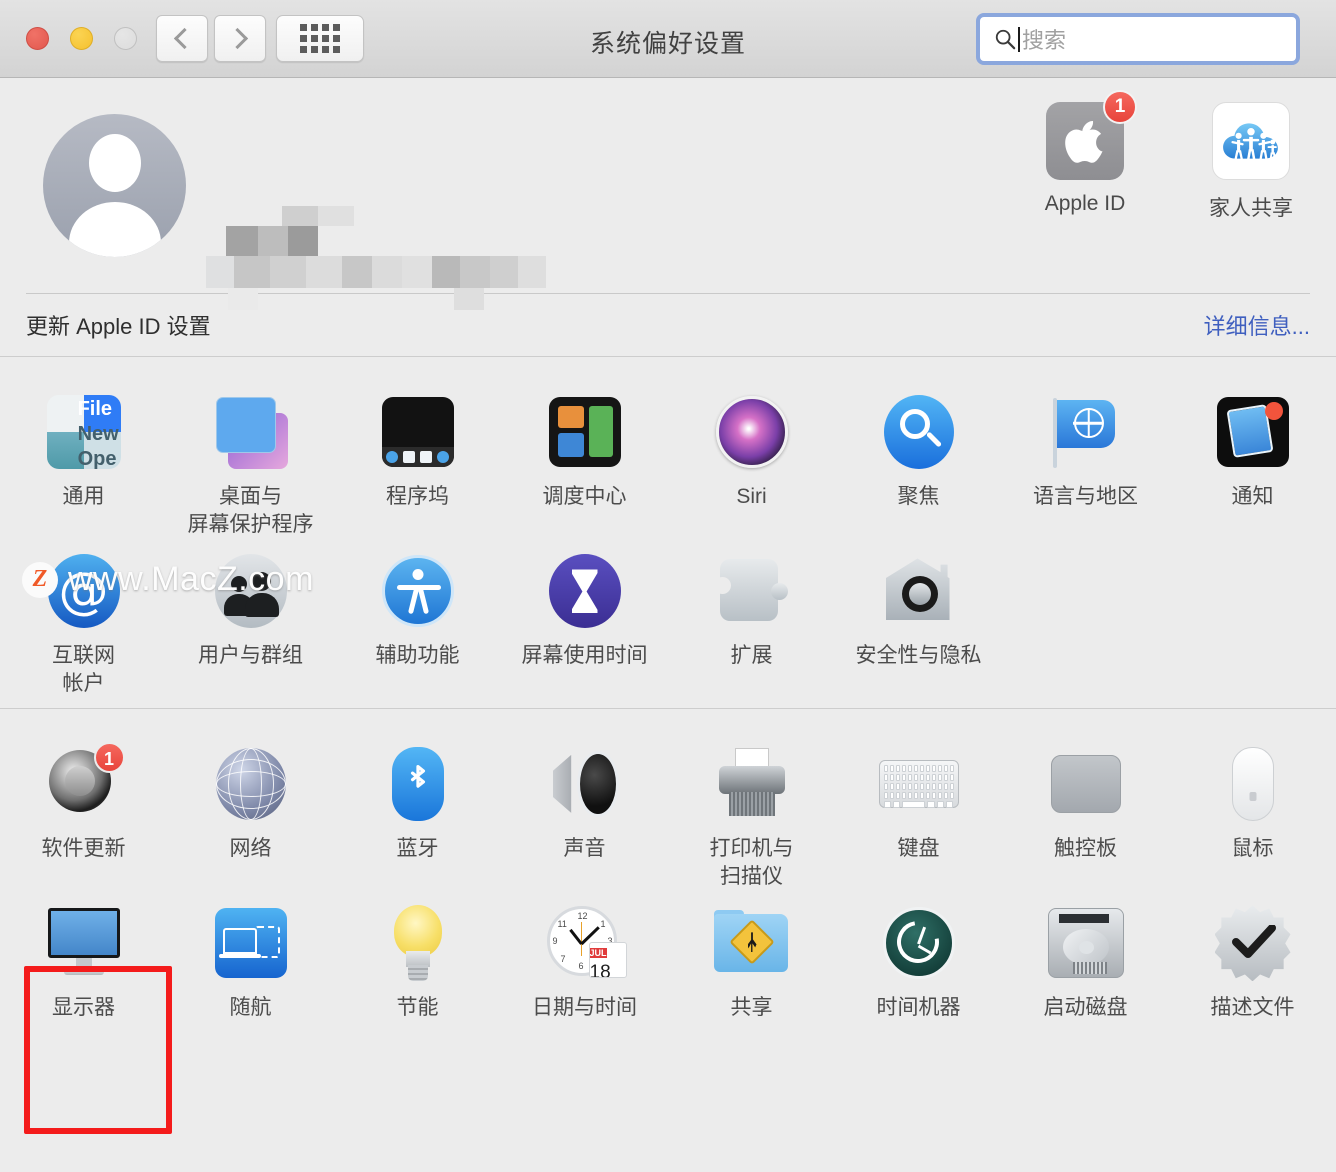 The height and width of the screenshot is (1172, 1336). Describe the element at coordinates (751, 1008) in the screenshot. I see `pref-label: 共享` at that location.